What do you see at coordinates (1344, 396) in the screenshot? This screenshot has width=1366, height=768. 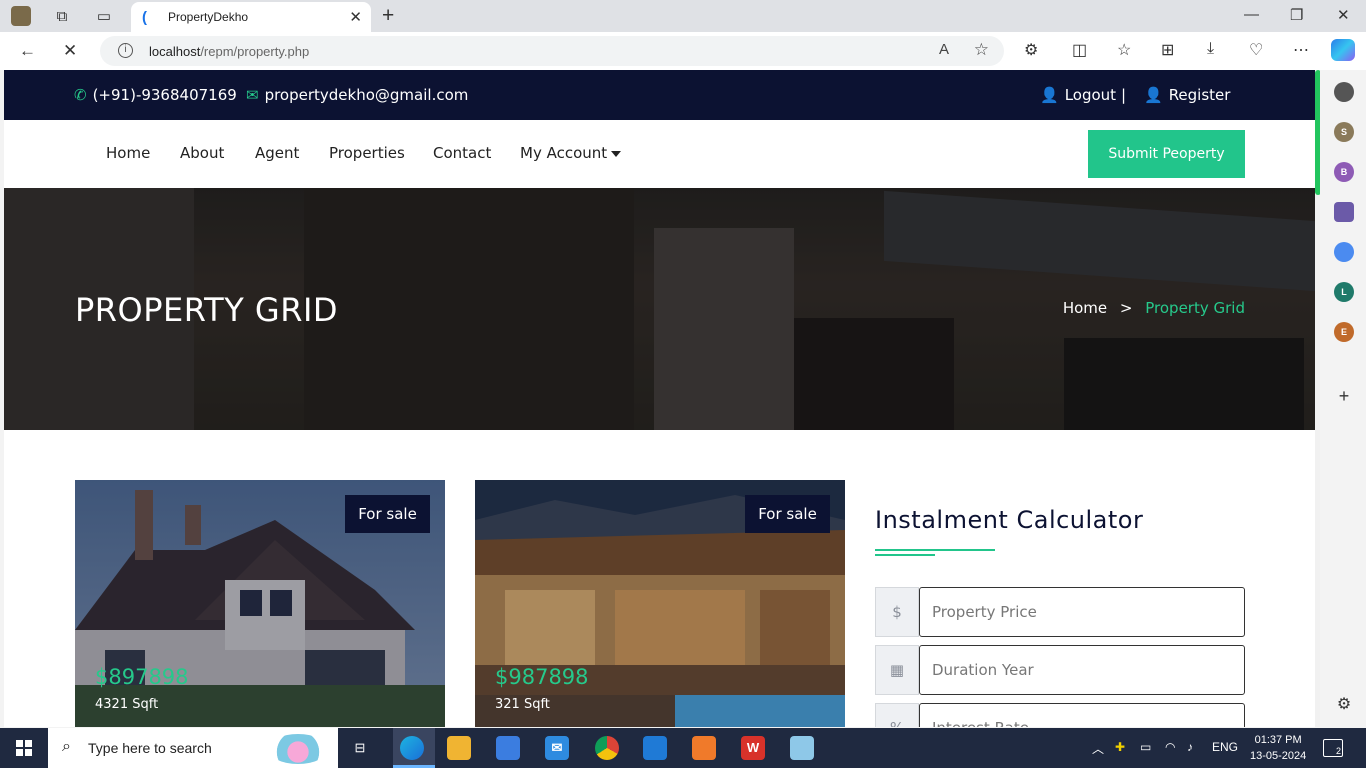 I see `add-side-panel-icon: +` at bounding box center [1344, 396].